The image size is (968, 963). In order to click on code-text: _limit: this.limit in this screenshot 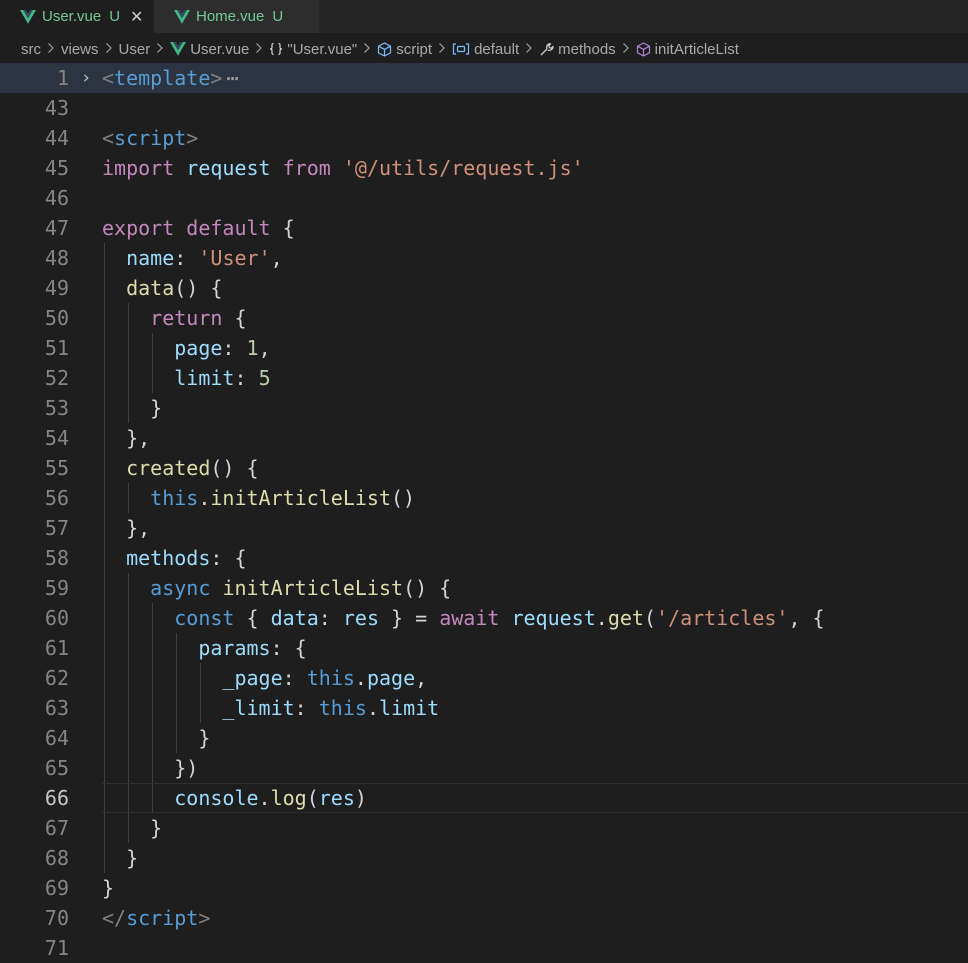, I will do `click(535, 708)`.